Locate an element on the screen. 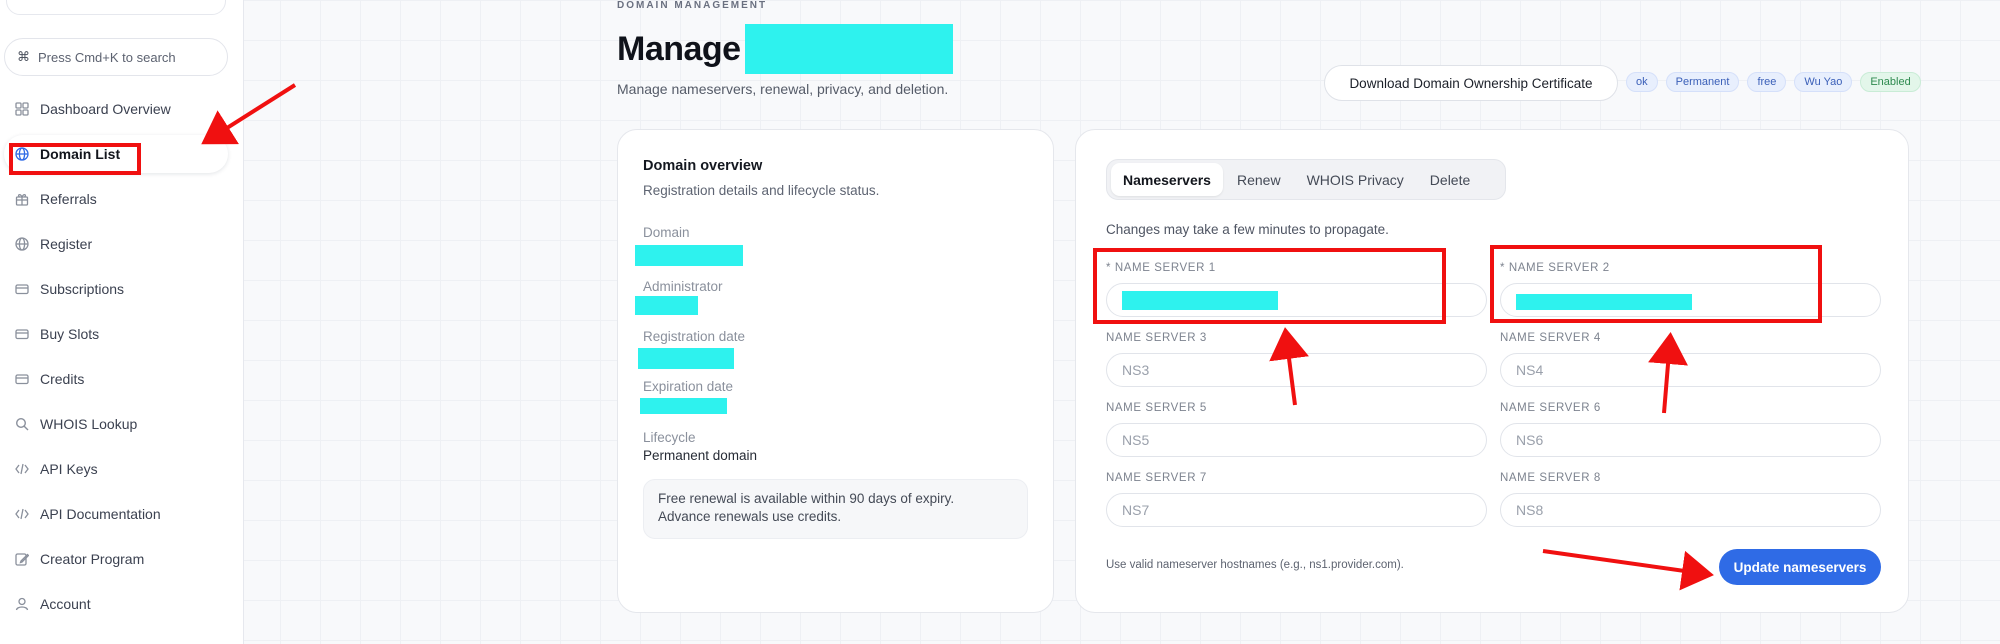  page-title: Manage is located at coordinates (679, 48).